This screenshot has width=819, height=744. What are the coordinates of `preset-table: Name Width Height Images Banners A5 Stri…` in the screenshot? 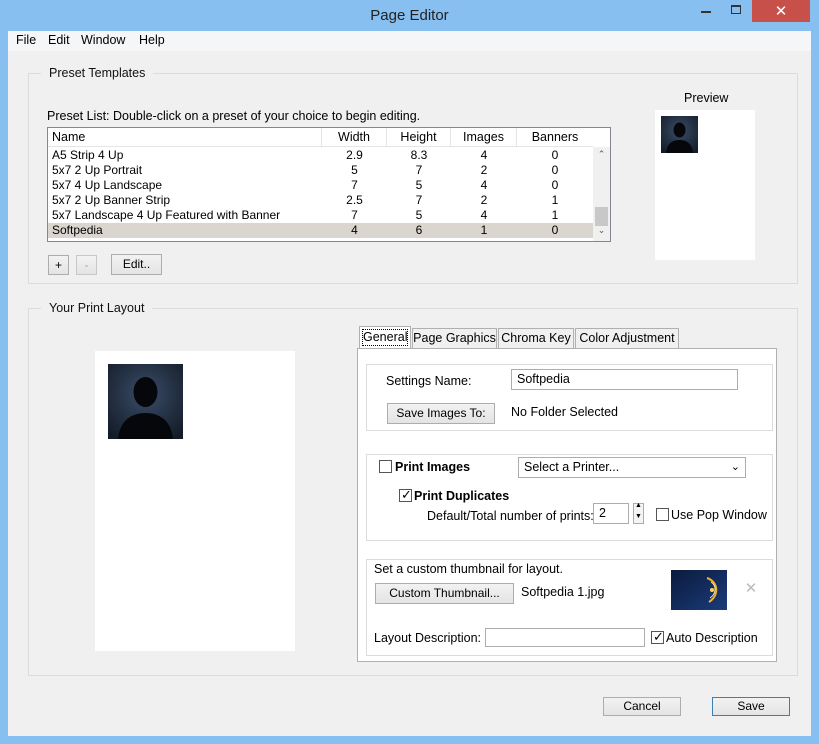 It's located at (329, 184).